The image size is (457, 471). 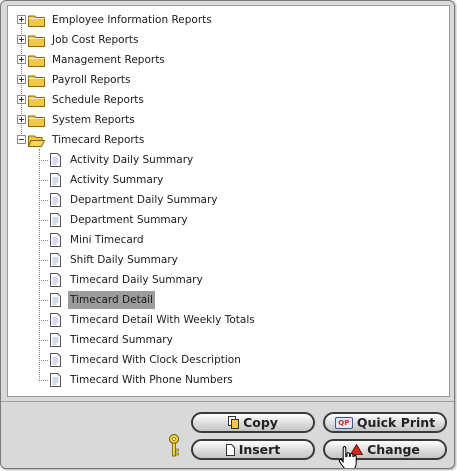 What do you see at coordinates (228, 260) in the screenshot?
I see `report-item: Shift Daily Summary` at bounding box center [228, 260].